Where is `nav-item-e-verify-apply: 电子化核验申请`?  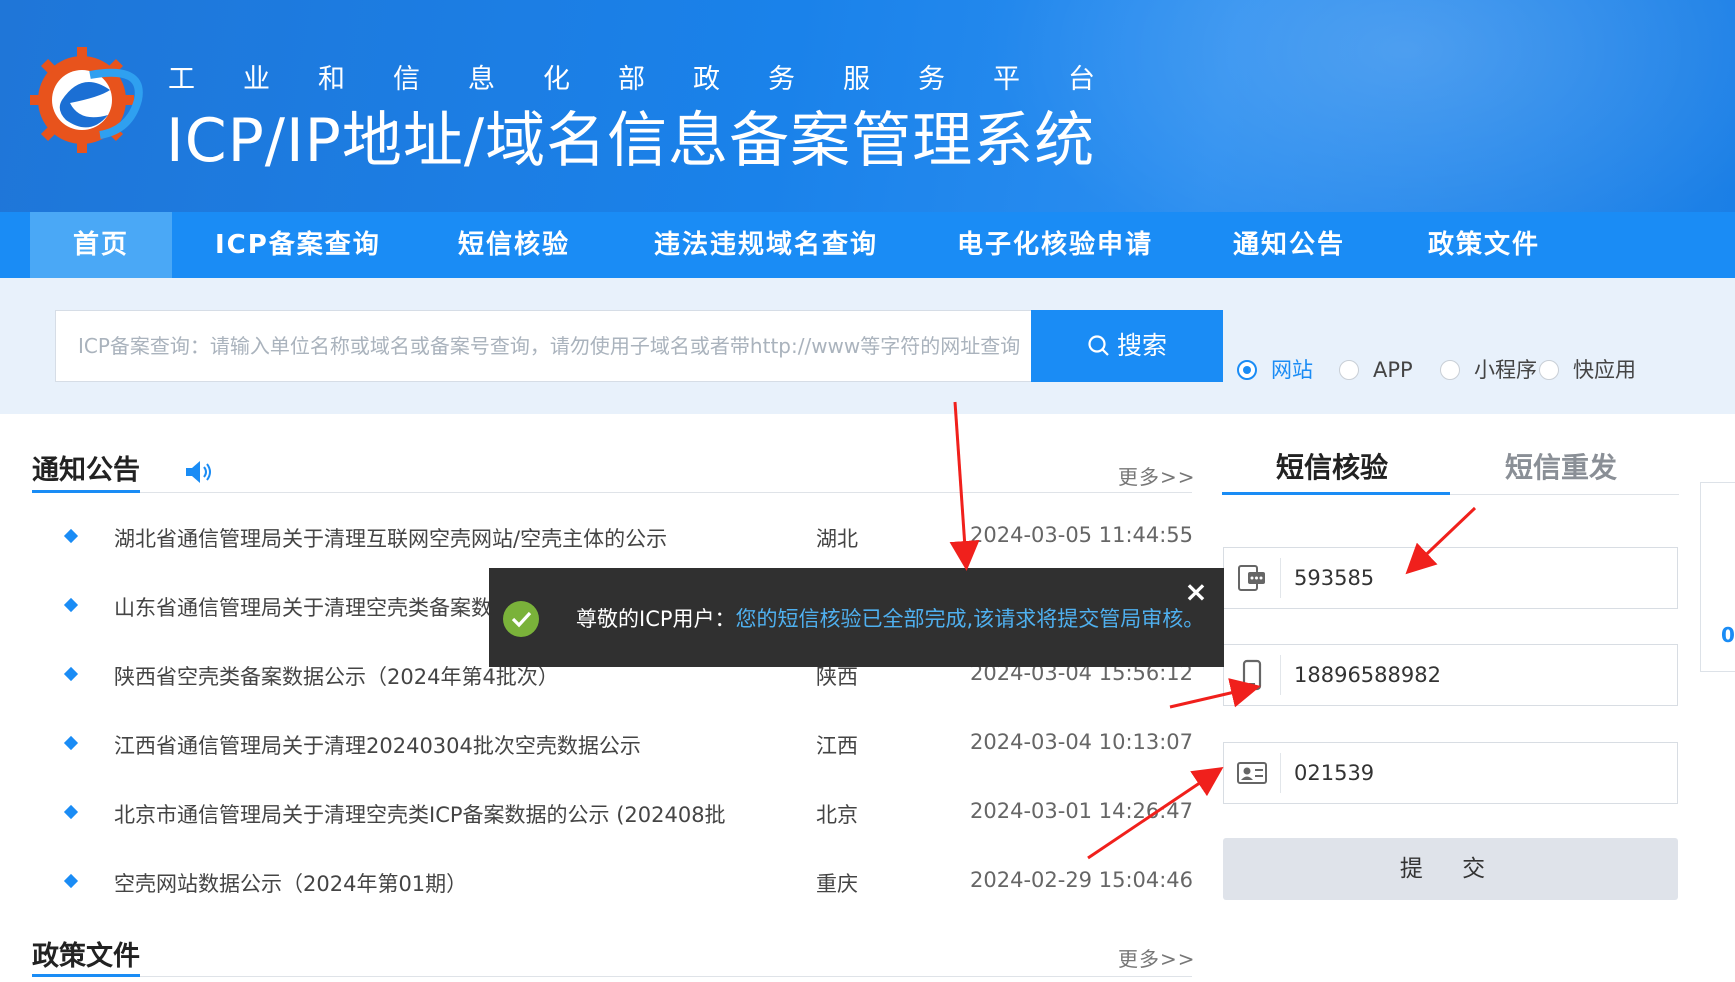
nav-item-e-verify-apply: 电子化核验申请 is located at coordinates (1055, 245).